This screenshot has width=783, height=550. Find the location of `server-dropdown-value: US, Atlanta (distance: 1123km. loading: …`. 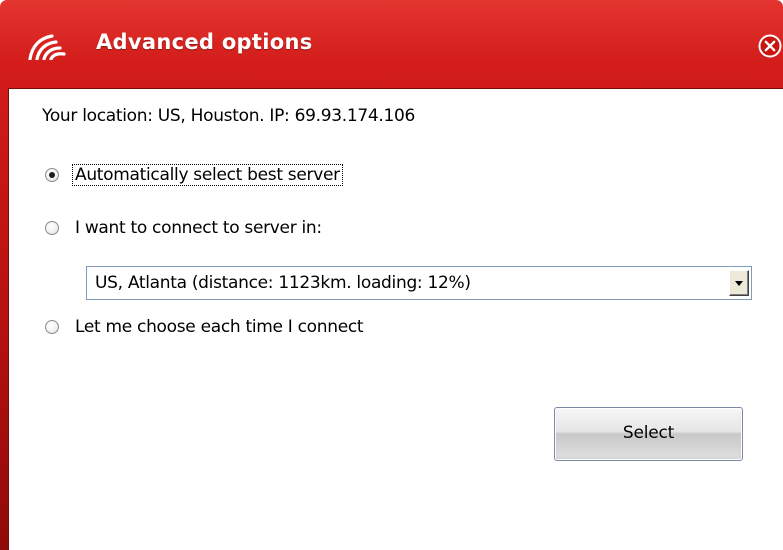

server-dropdown-value: US, Atlanta (distance: 1123km. loading: … is located at coordinates (283, 283).